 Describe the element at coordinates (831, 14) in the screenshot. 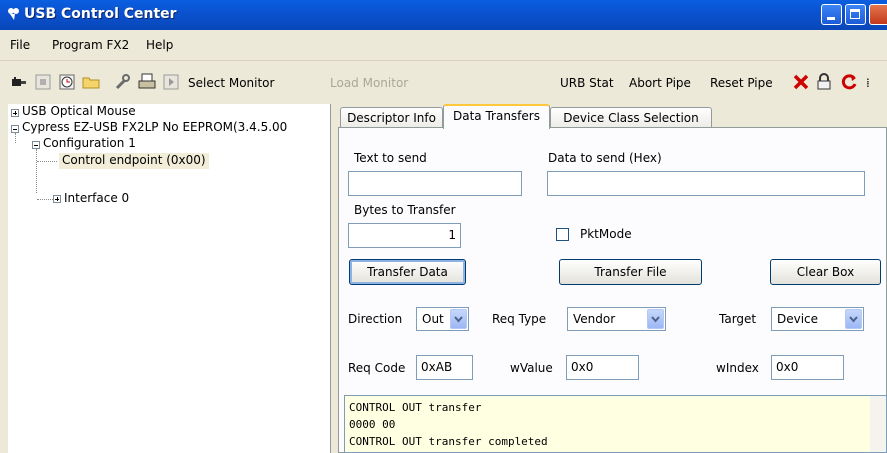

I see `minimize-button` at that location.